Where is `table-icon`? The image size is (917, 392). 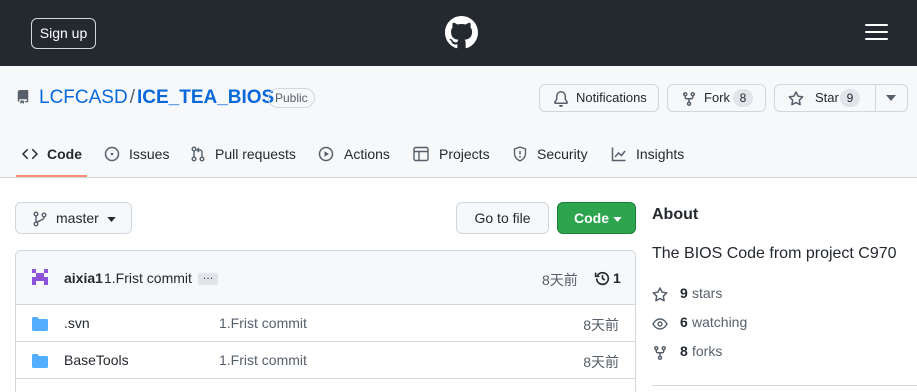 table-icon is located at coordinates (421, 154).